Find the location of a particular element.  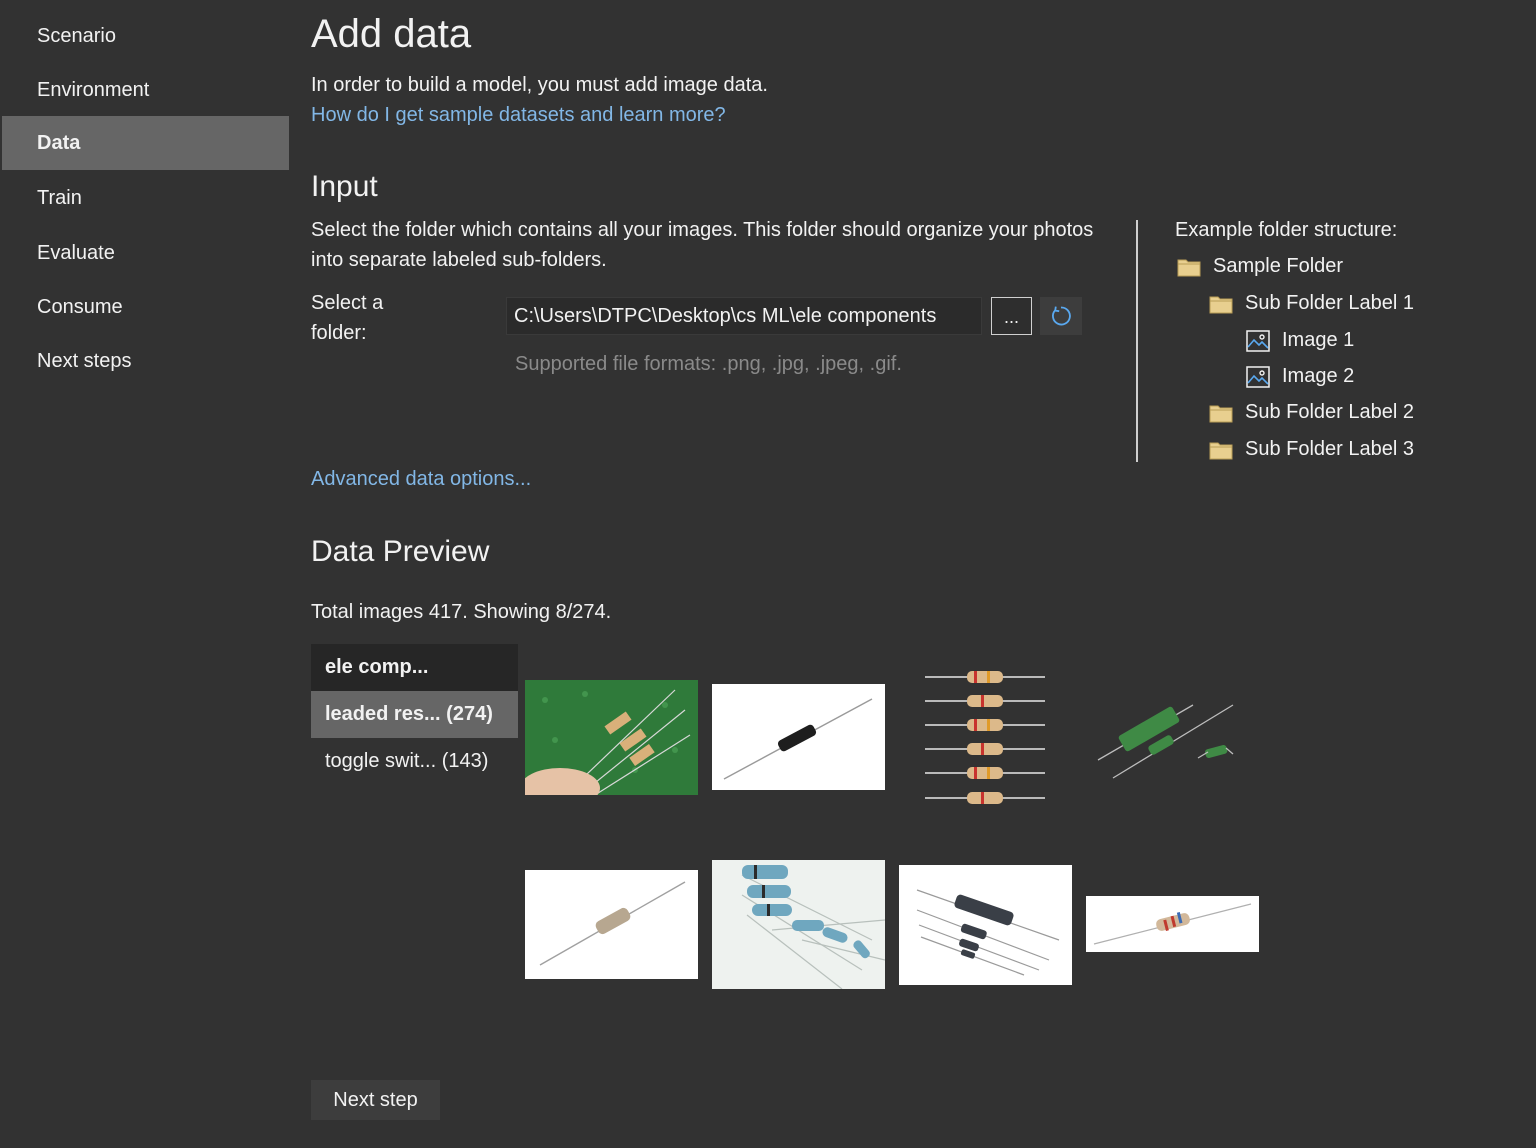

input-description-line2: into separate labeled sub-folders. is located at coordinates (459, 260).